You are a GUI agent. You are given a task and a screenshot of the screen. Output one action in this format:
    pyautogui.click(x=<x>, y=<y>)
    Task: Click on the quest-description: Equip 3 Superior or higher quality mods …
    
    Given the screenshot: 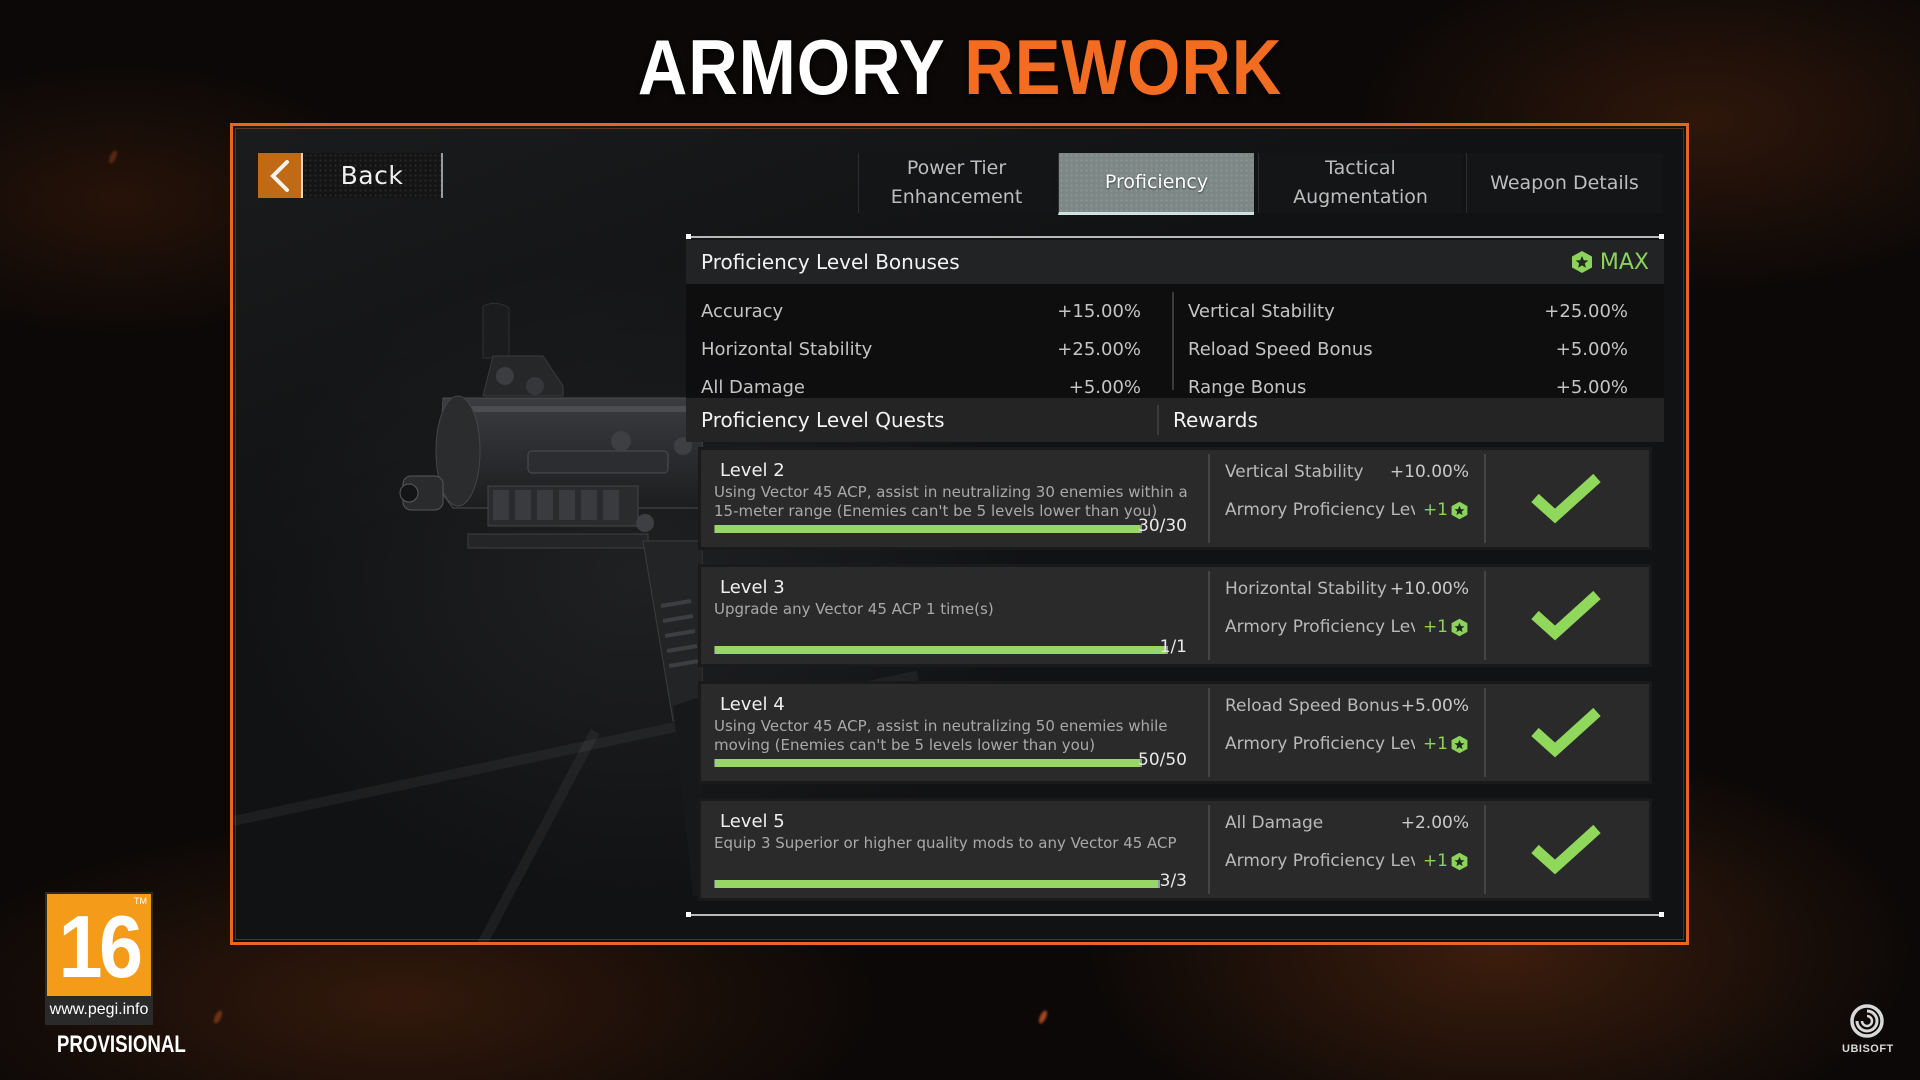 What is the action you would take?
    pyautogui.click(x=945, y=843)
    